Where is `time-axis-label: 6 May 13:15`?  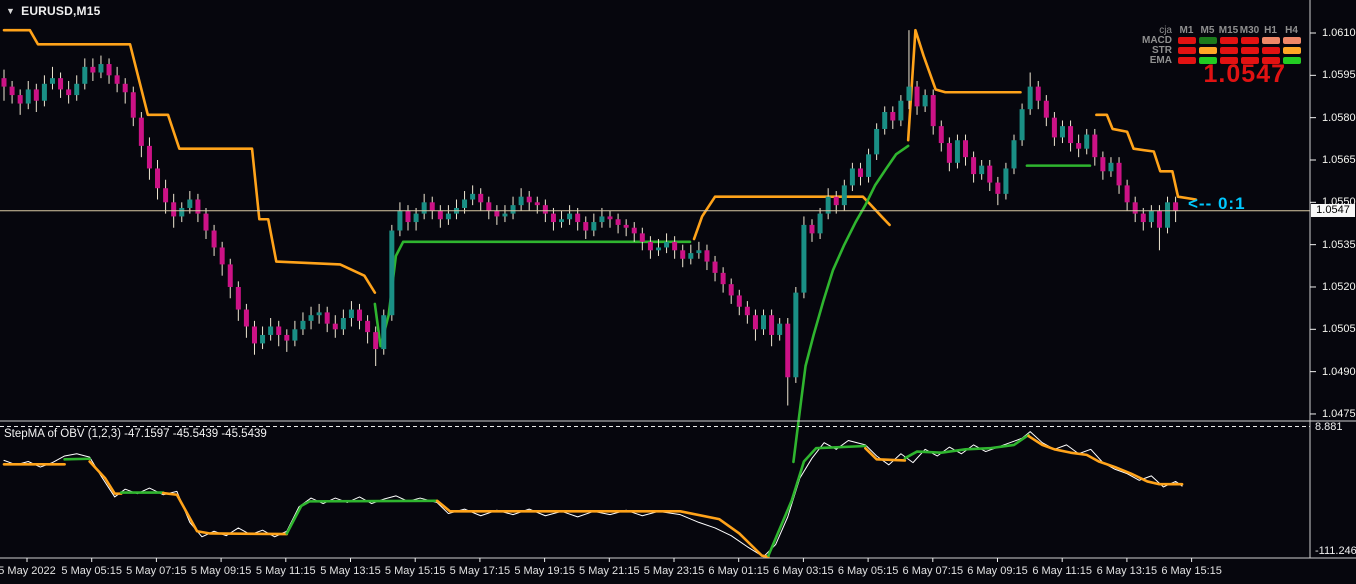 time-axis-label: 6 May 13:15 is located at coordinates (1127, 571).